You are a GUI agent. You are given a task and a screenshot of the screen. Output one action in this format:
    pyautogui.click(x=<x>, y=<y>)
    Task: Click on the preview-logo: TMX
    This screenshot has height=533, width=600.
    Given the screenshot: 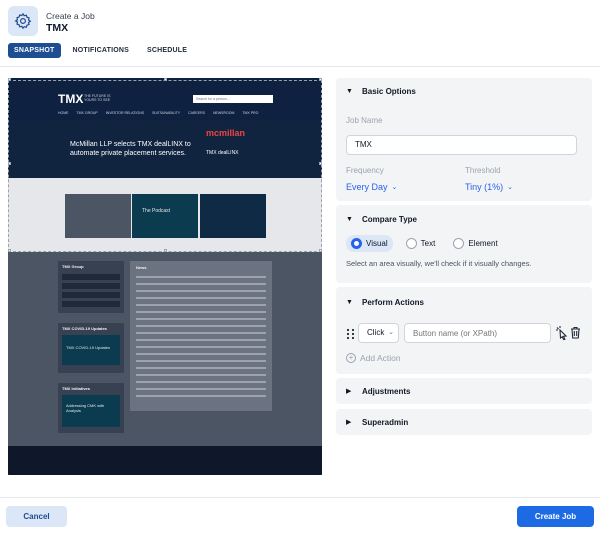 What is the action you would take?
    pyautogui.click(x=71, y=99)
    